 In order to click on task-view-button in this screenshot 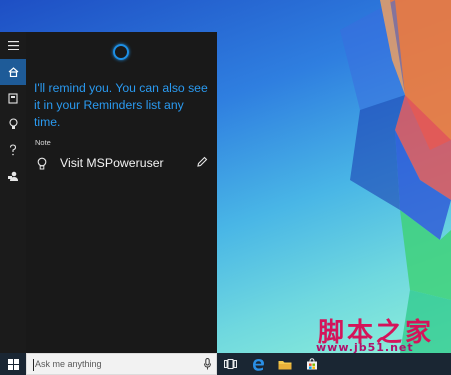, I will do `click(230, 364)`.